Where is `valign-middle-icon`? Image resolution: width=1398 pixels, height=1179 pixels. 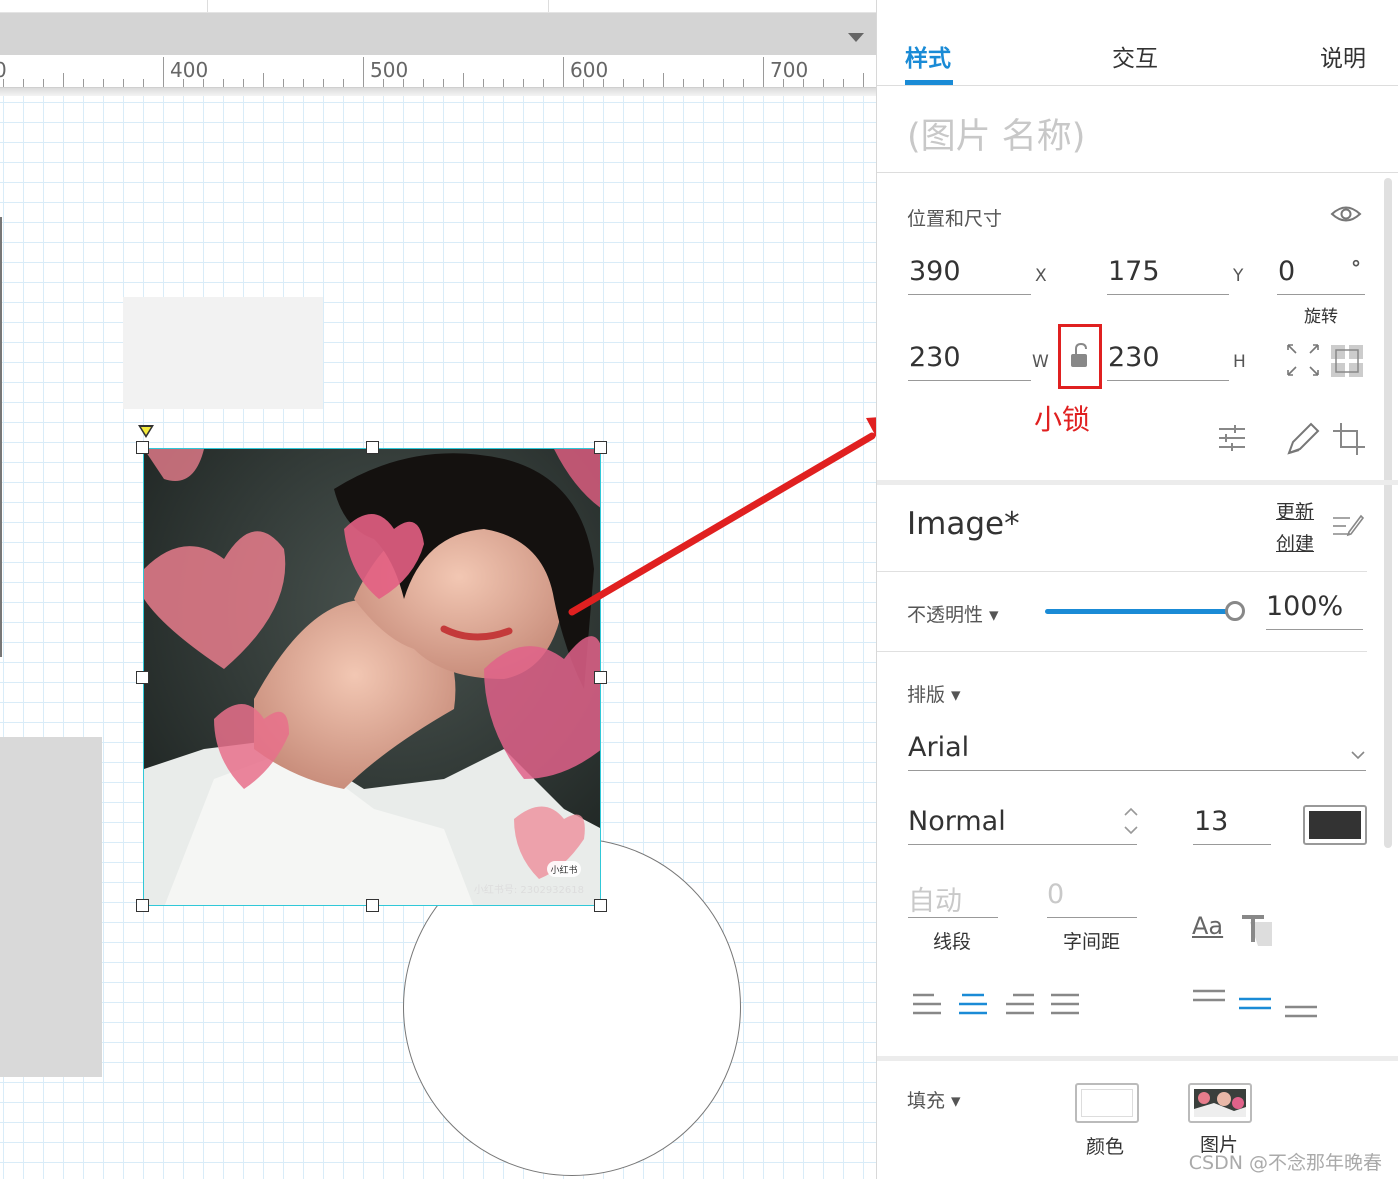 valign-middle-icon is located at coordinates (1255, 1004).